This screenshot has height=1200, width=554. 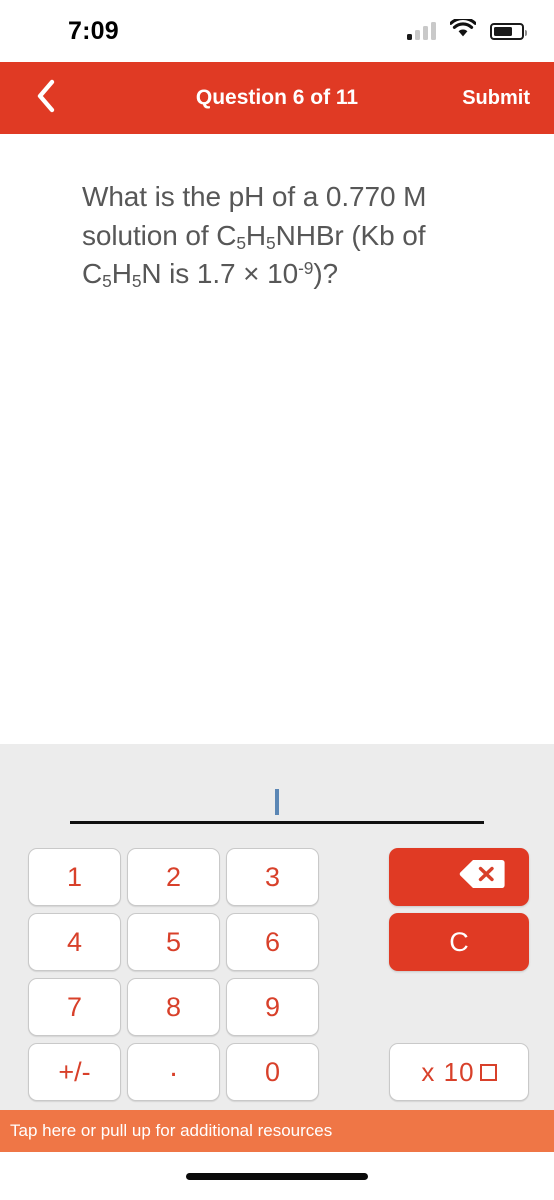 I want to click on question-part-4: H, so click(x=121, y=274).